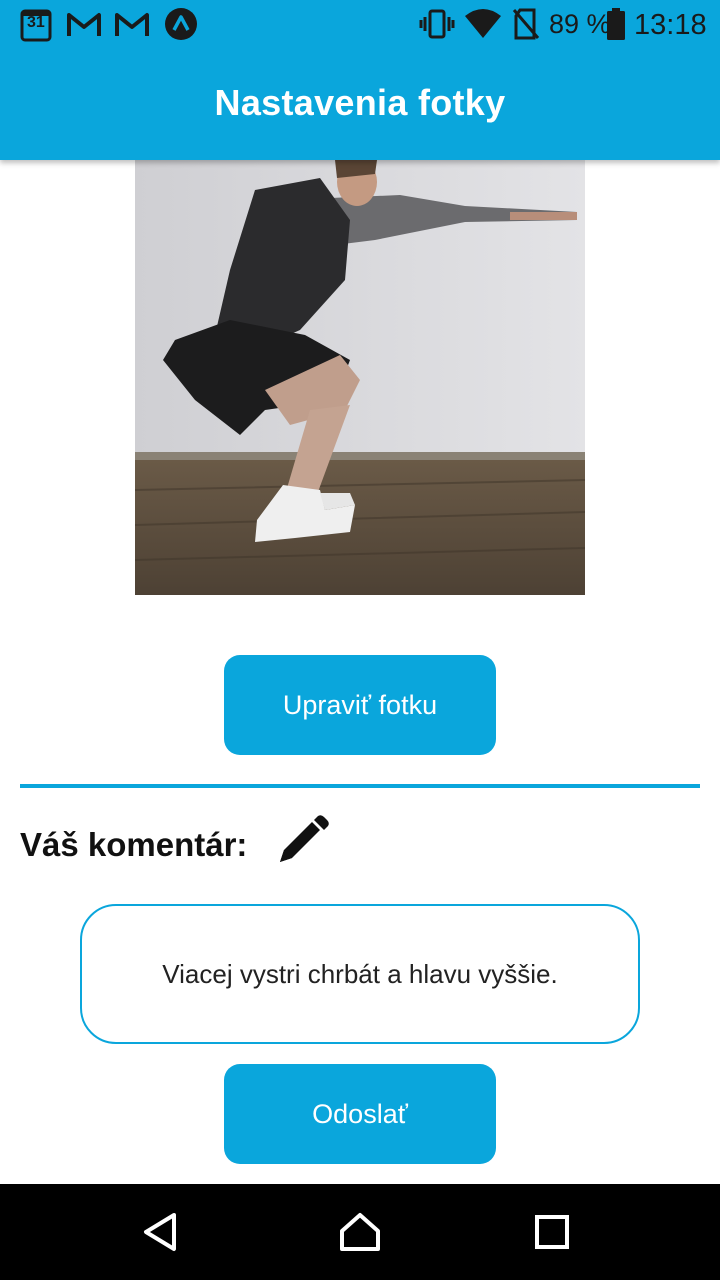 The height and width of the screenshot is (1280, 720). Describe the element at coordinates (360, 80) in the screenshot. I see `app-header: 31 89 % 13:18 Nastavenia fotky` at that location.